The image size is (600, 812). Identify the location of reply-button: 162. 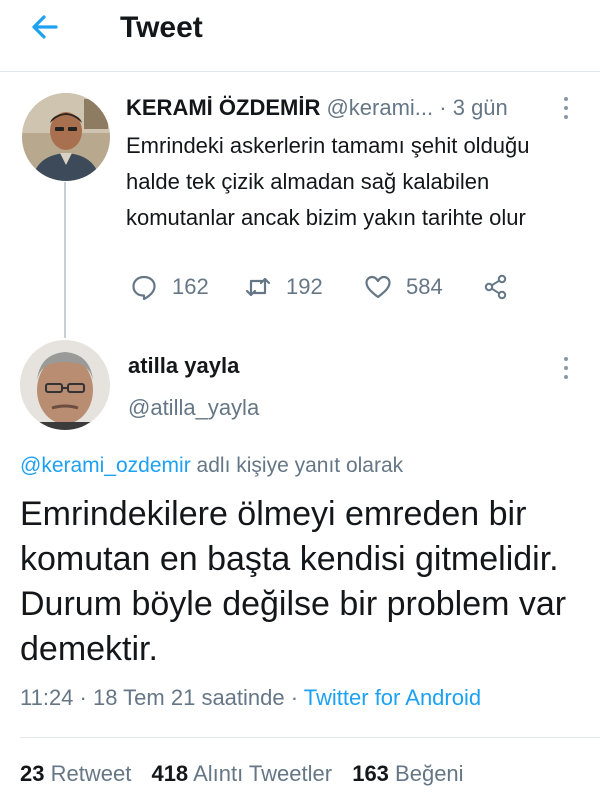
(169, 287).